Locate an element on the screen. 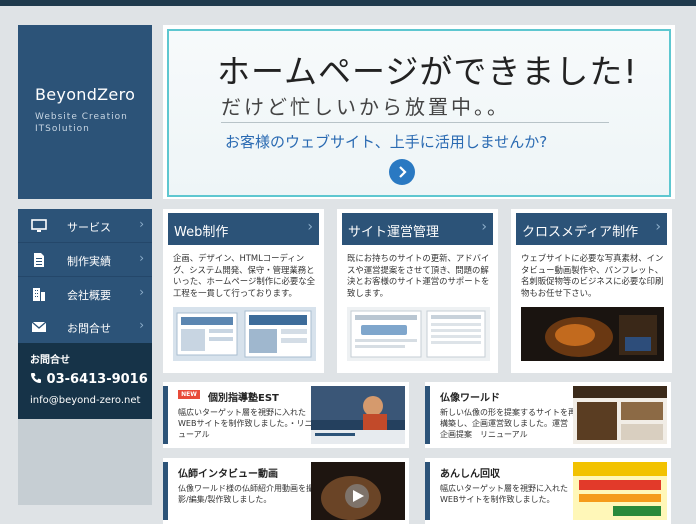 The image size is (696, 524). sidebar-item-works: 制作実績 › is located at coordinates (85, 260).